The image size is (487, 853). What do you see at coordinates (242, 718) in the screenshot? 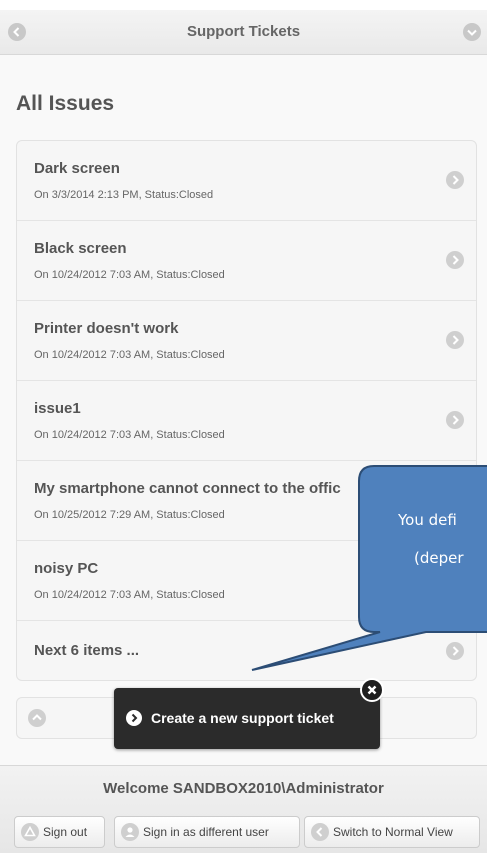
I see `create-ticket-label: Create a new support ticket` at bounding box center [242, 718].